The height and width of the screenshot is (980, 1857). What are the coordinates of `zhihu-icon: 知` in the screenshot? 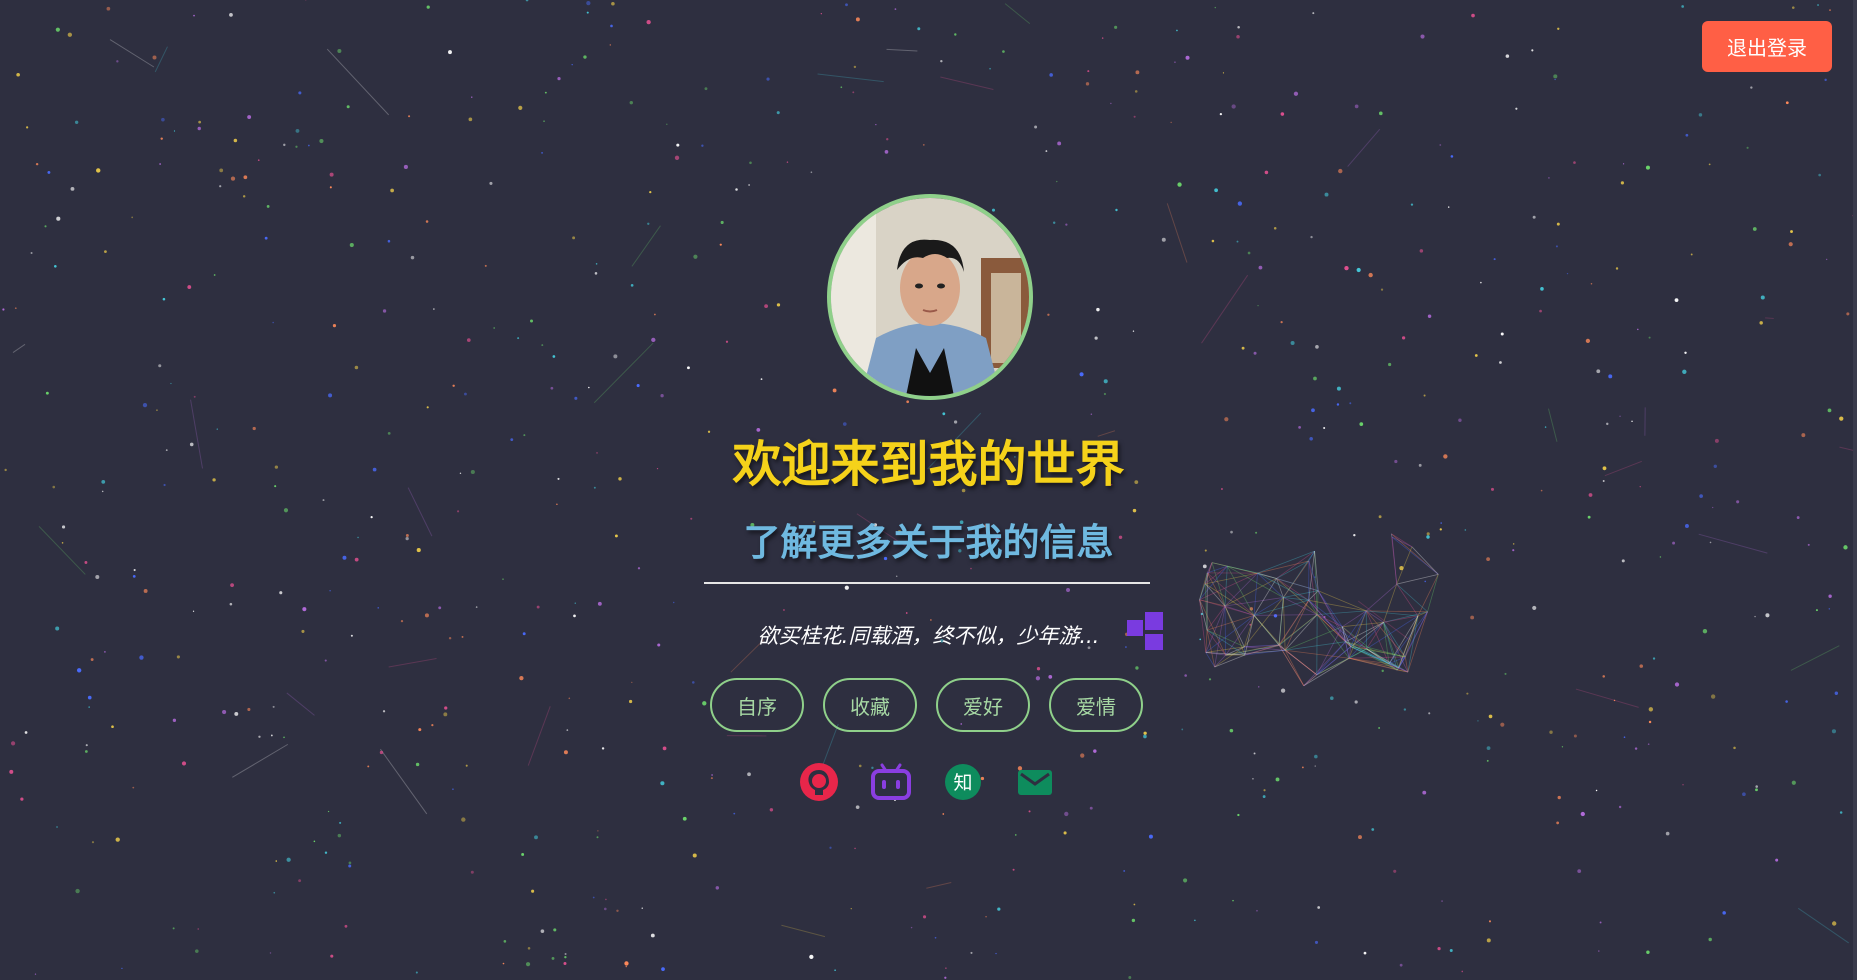 It's located at (963, 782).